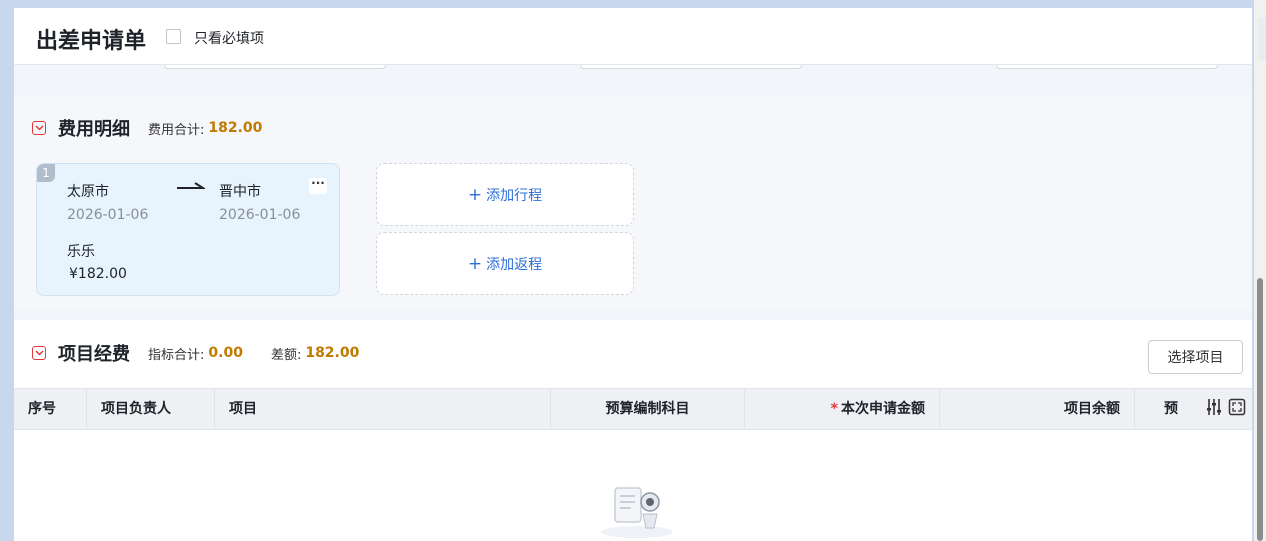 The height and width of the screenshot is (541, 1266). I want to click on trip-to-city: 晋中市, so click(240, 192).